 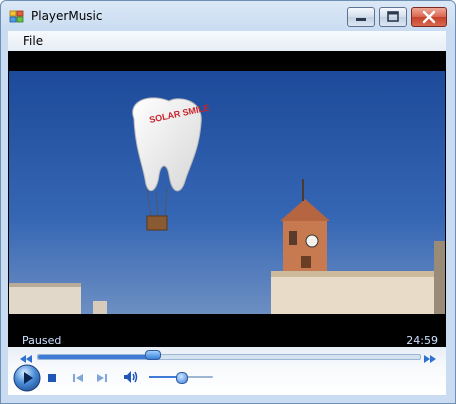 I want to click on close-button, so click(x=429, y=17).